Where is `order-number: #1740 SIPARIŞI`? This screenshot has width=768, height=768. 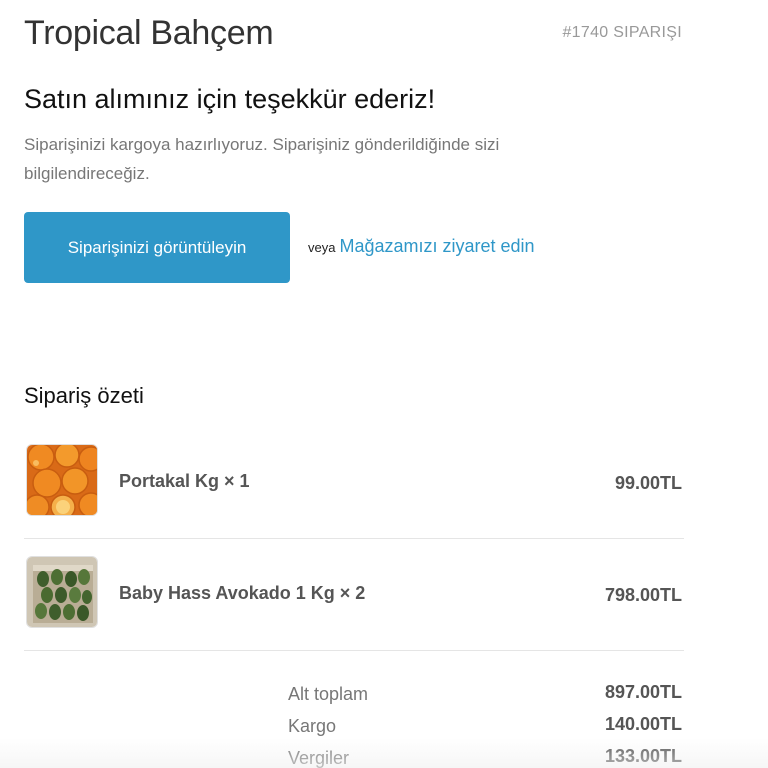 order-number: #1740 SIPARIŞI is located at coordinates (622, 32).